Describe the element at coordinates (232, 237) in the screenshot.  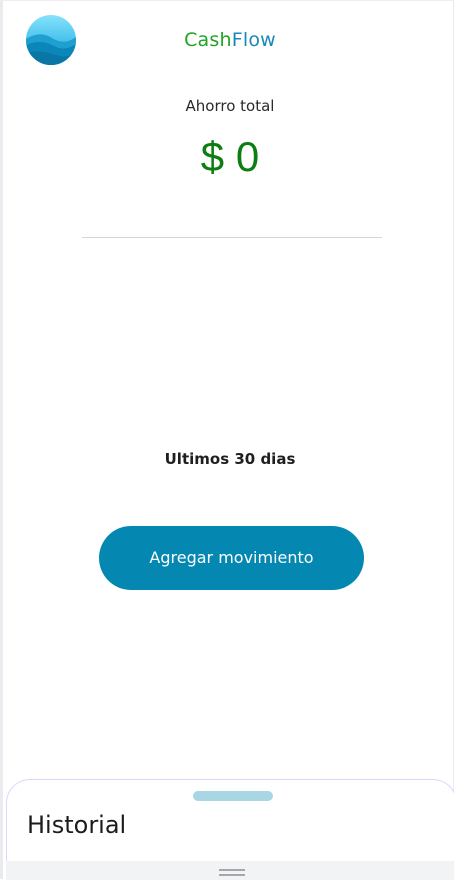
I see `divider` at that location.